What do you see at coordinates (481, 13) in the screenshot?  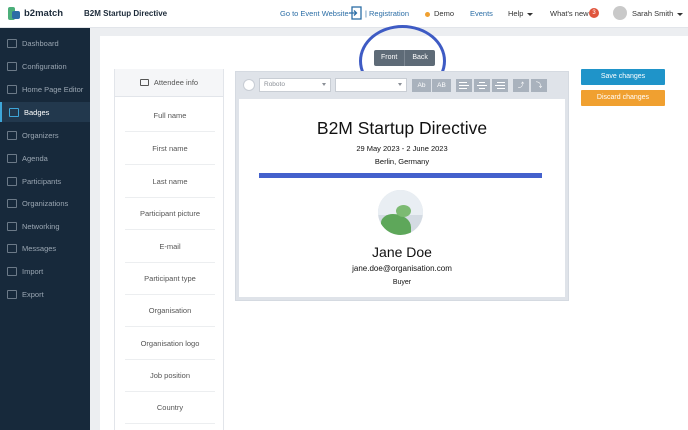 I see `events-link: Events` at bounding box center [481, 13].